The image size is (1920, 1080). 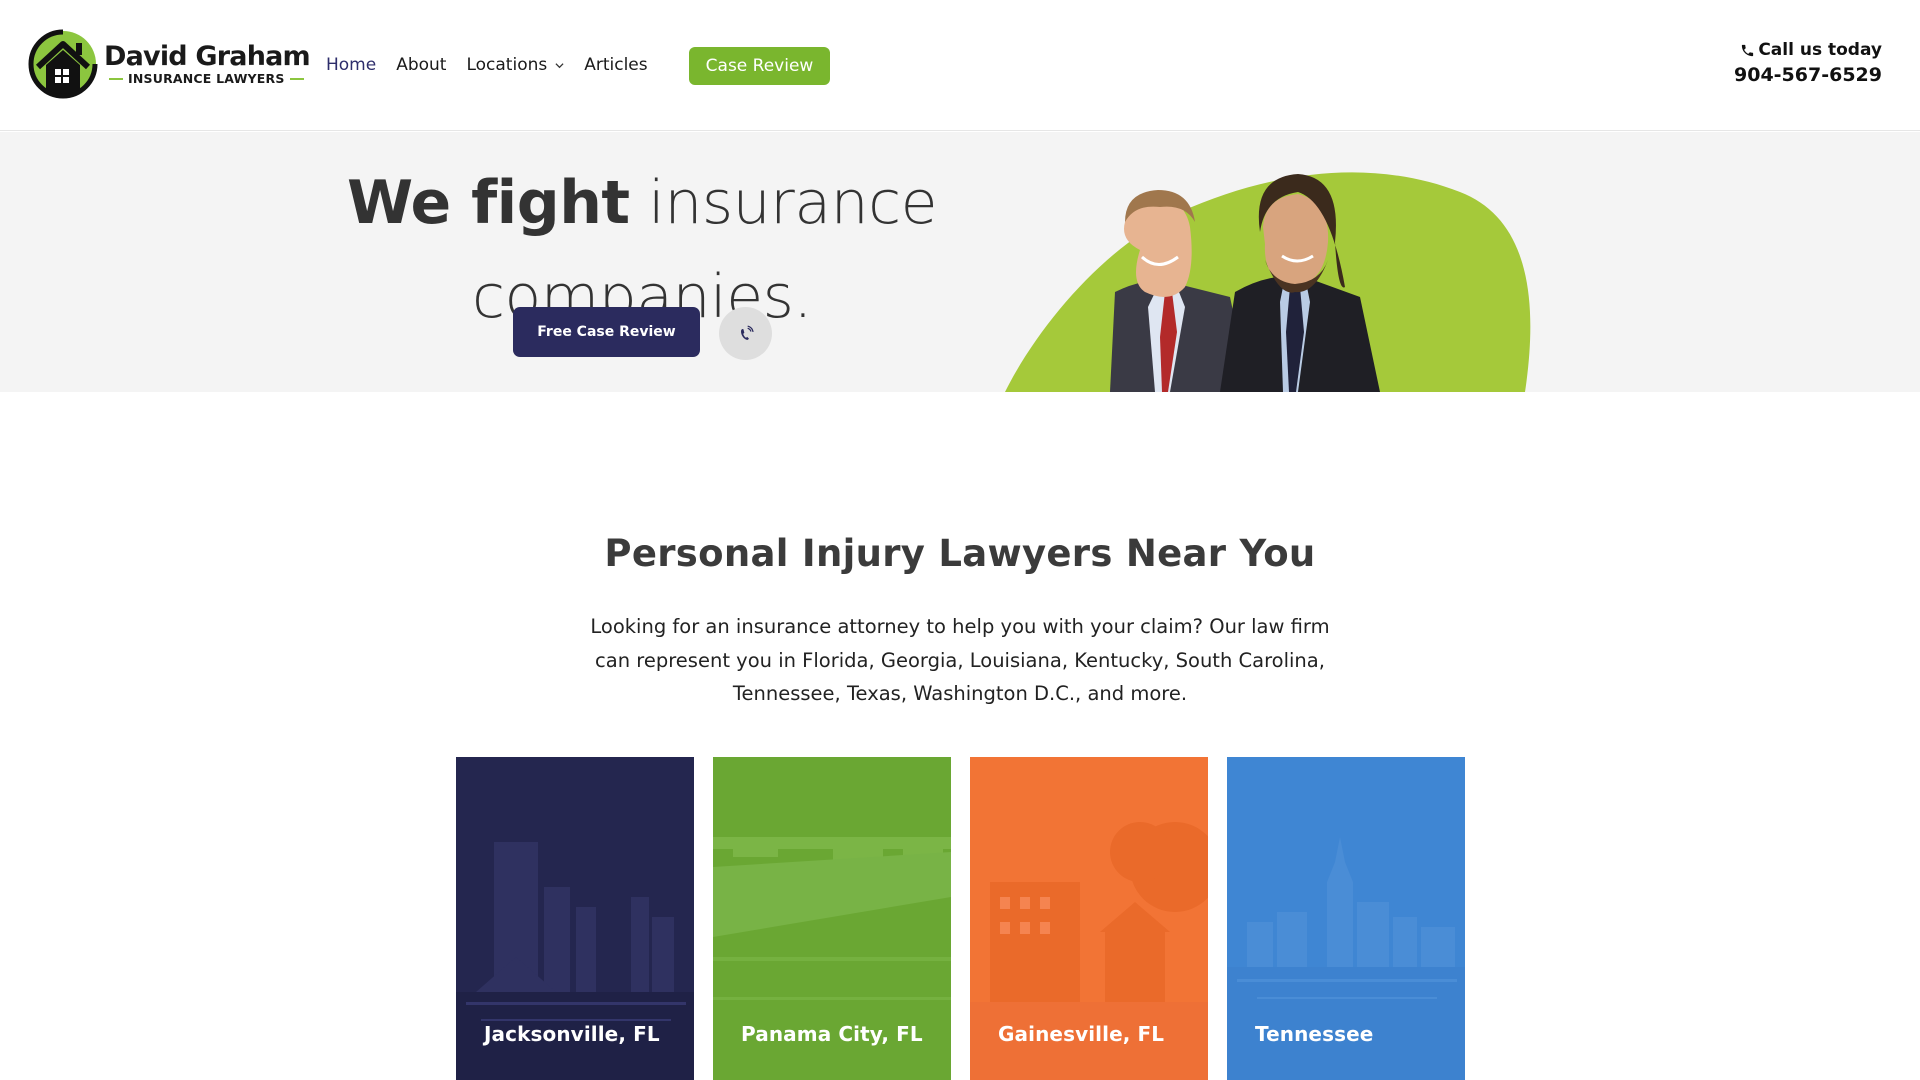 What do you see at coordinates (559, 65) in the screenshot?
I see `chevron-down-icon` at bounding box center [559, 65].